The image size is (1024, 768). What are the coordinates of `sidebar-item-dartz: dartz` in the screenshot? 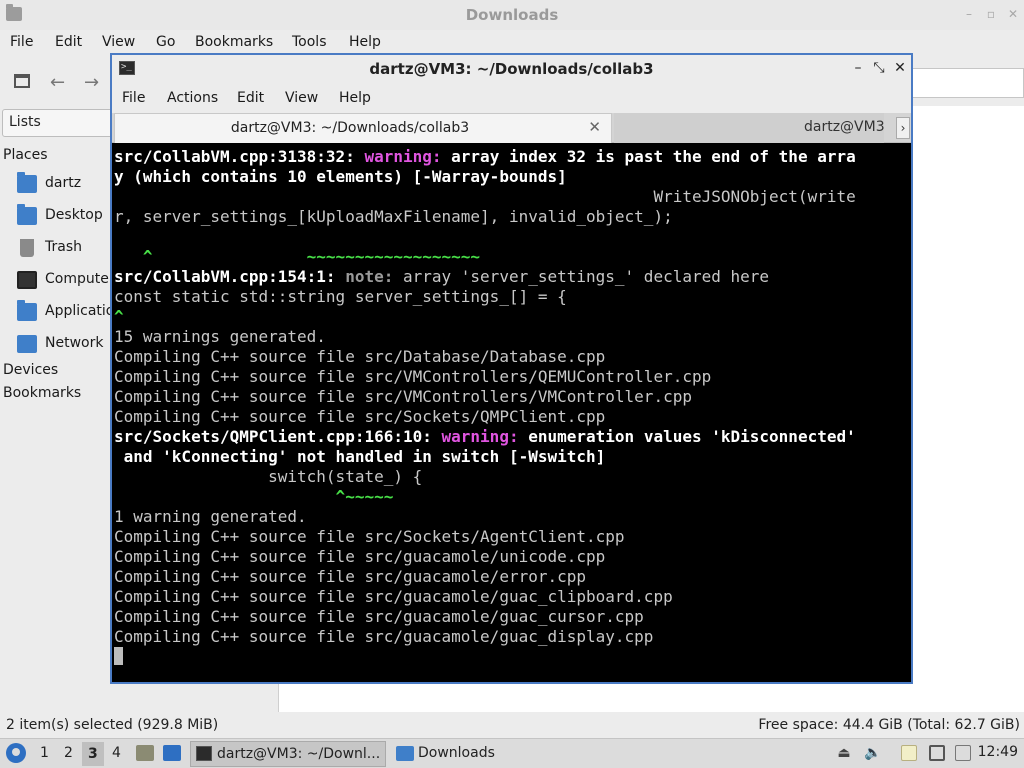 It's located at (57, 185).